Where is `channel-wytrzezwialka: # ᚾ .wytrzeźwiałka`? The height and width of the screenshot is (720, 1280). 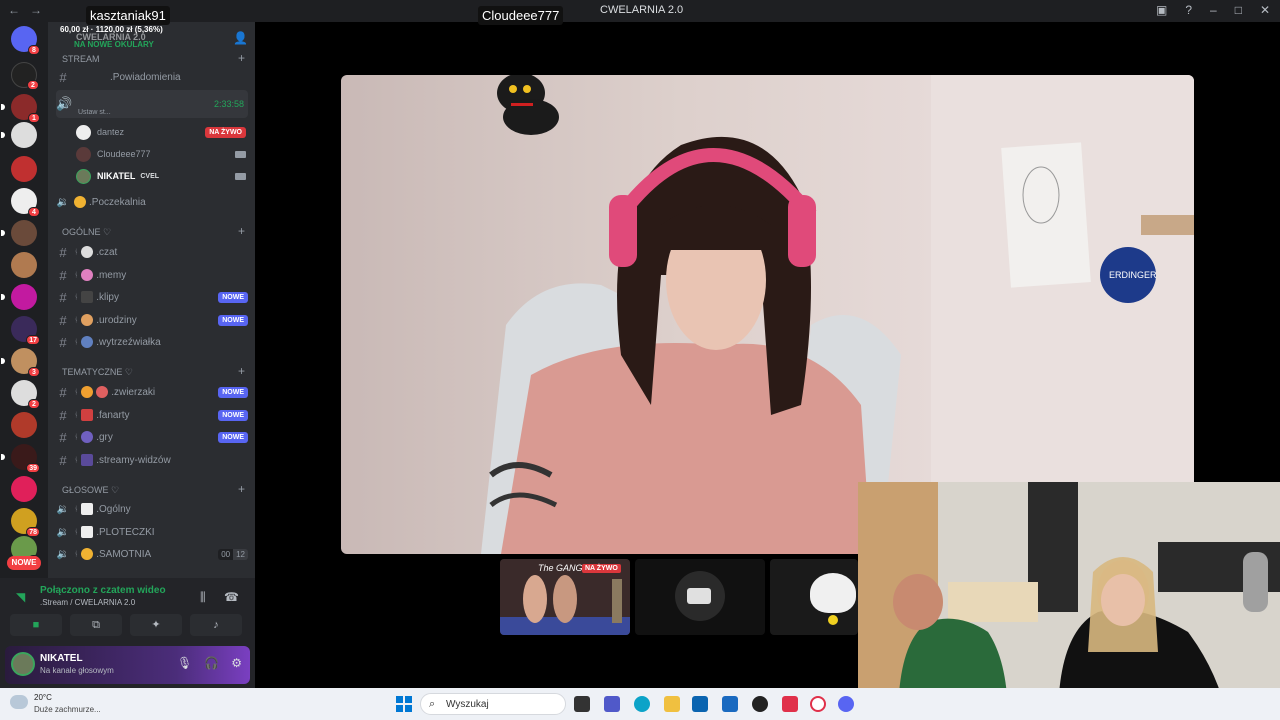
channel-wytrzezwialka: # ᚾ .wytrzeźwiałka is located at coordinates (152, 342).